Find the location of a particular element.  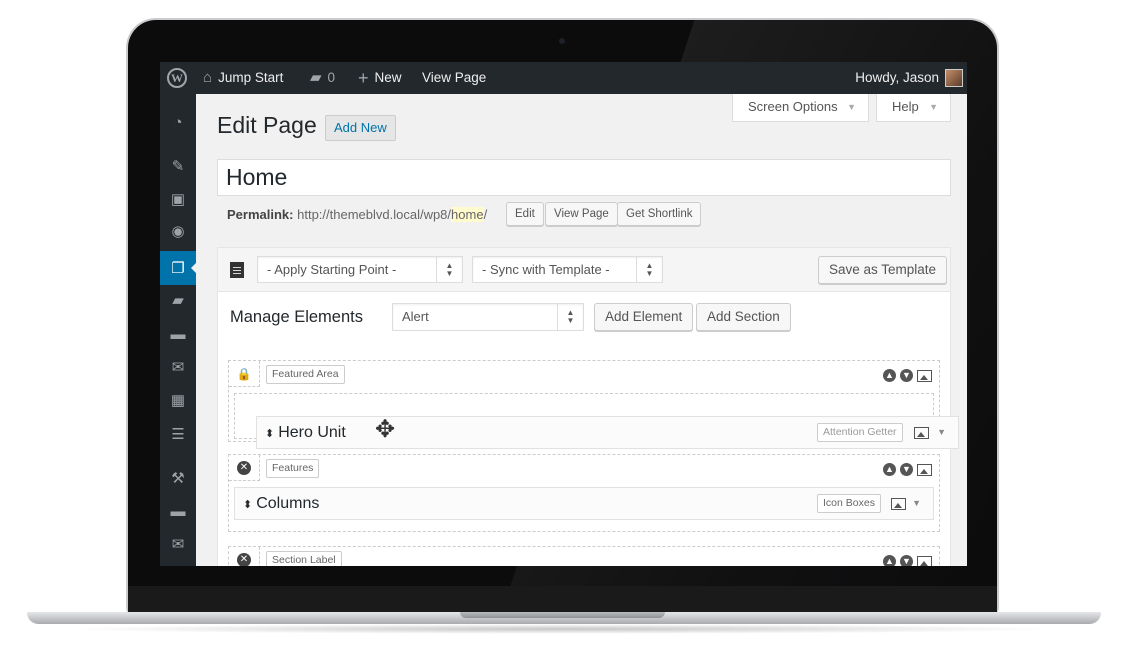

building-icon is located at coordinates (237, 270).